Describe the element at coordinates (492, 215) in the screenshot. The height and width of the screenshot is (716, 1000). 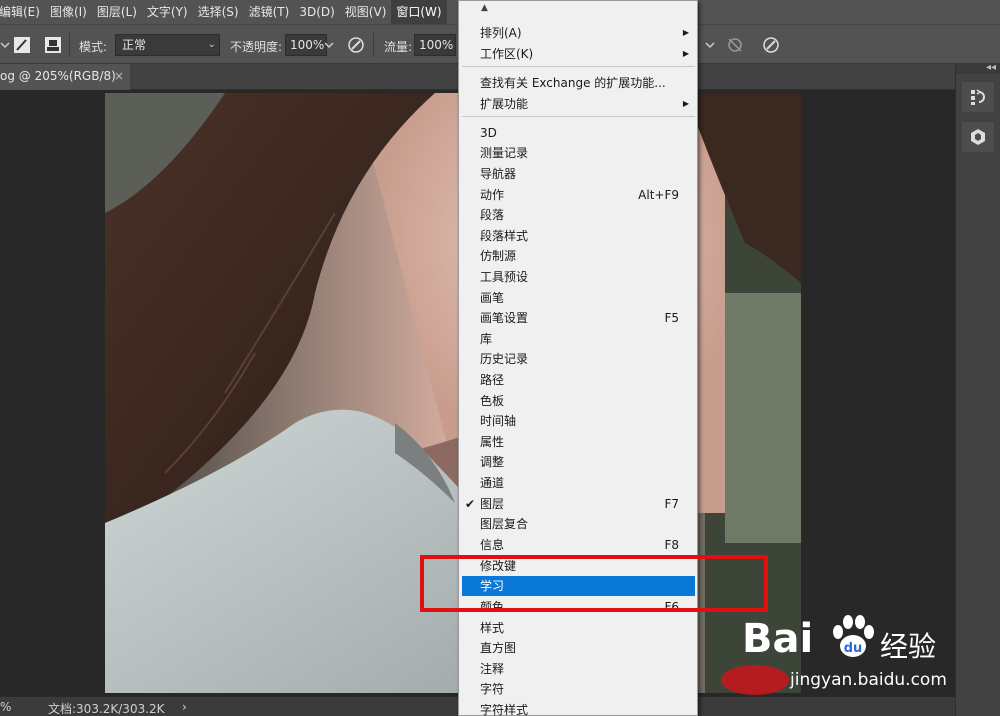
I see `menu-item-label: 段落` at that location.